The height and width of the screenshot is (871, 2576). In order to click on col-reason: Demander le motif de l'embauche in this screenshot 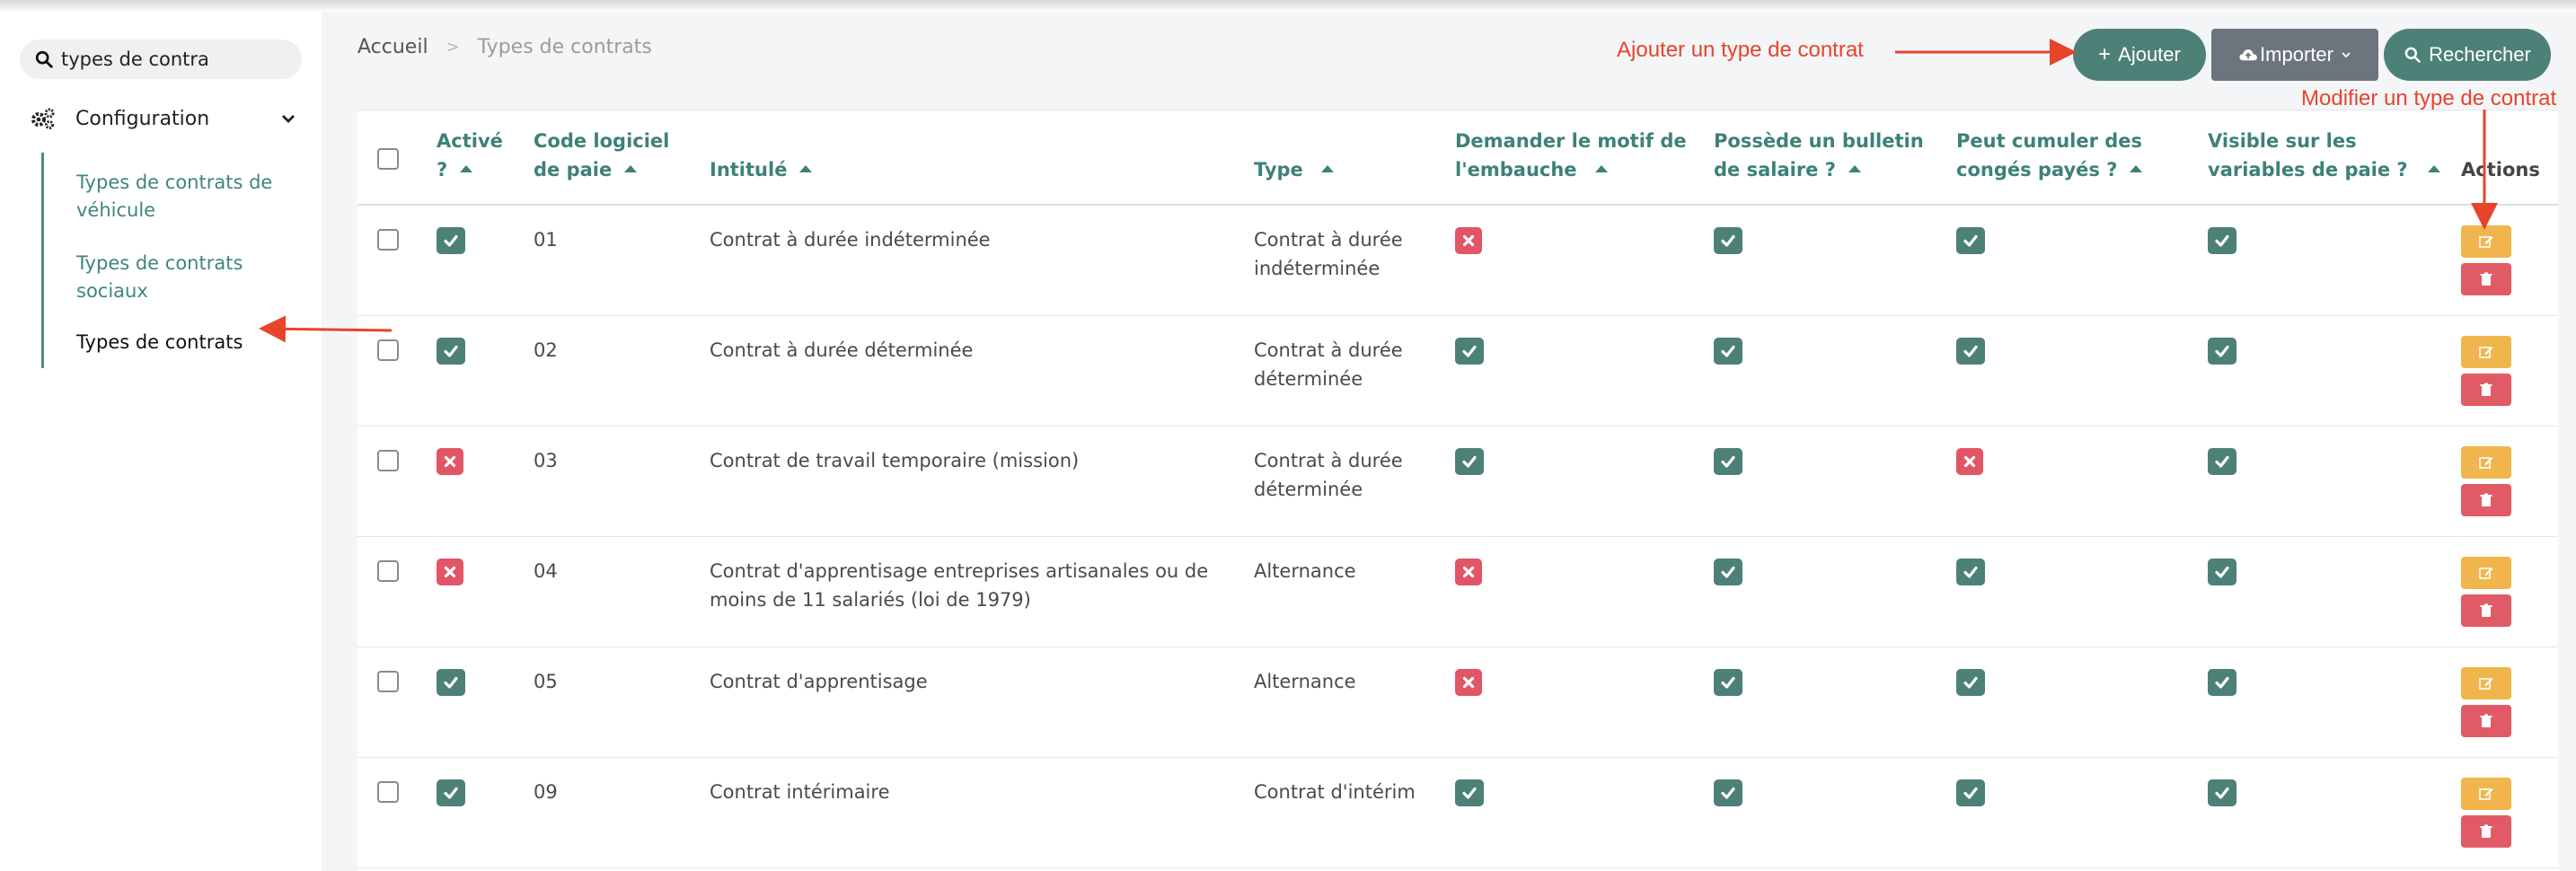, I will do `click(1571, 155)`.